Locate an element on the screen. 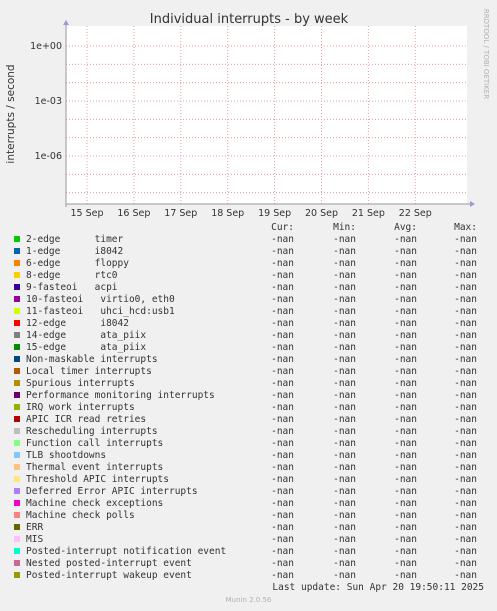  legend-label: ERR is located at coordinates (35, 527).